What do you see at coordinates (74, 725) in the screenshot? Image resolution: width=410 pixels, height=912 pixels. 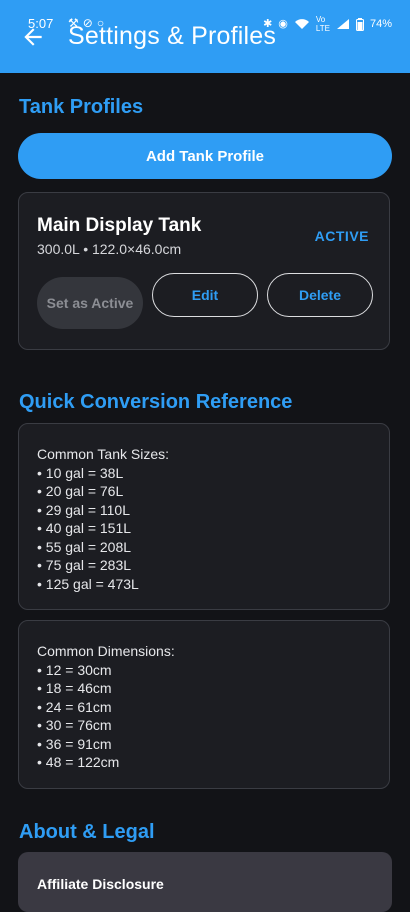 I see `list-item: • 30 = 76cm` at bounding box center [74, 725].